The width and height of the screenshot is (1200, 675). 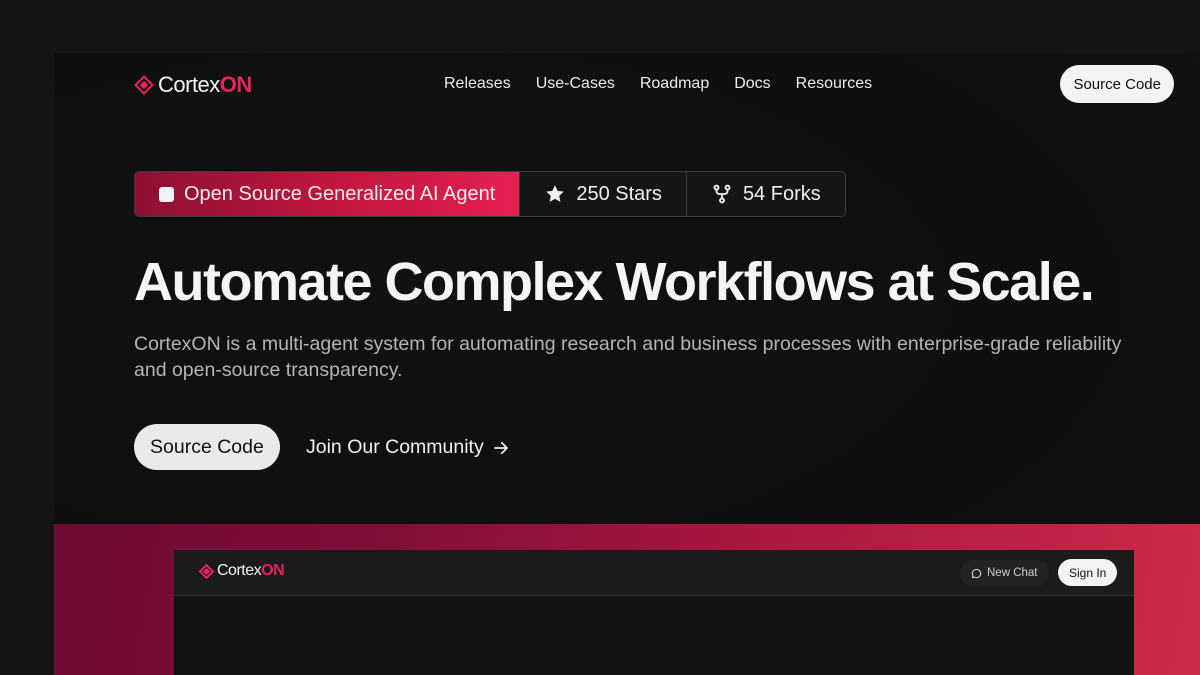 What do you see at coordinates (976, 573) in the screenshot?
I see `chat-bubble-icon` at bounding box center [976, 573].